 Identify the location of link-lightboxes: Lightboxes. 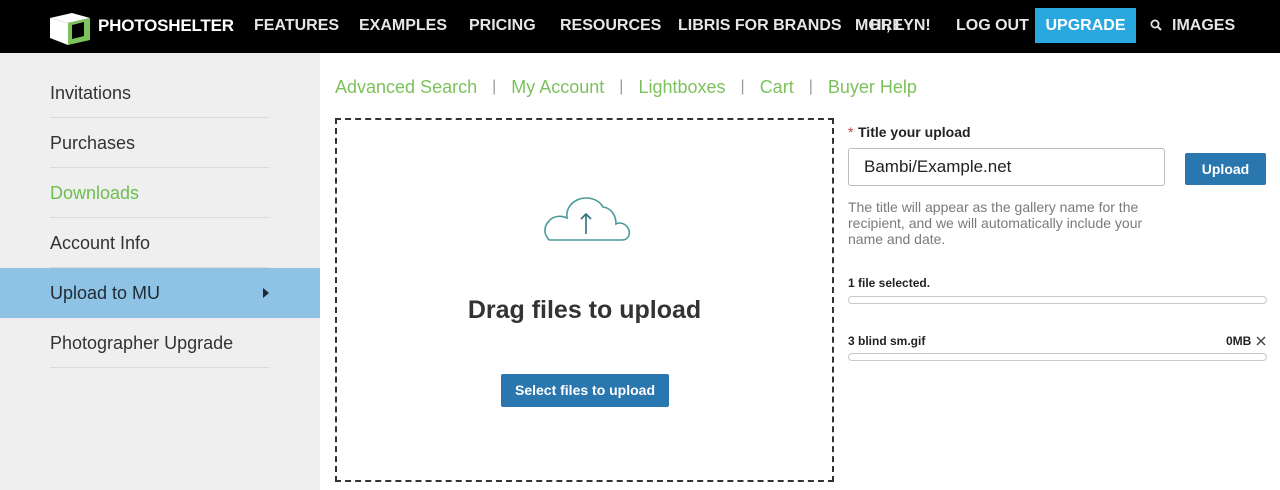
(681, 87).